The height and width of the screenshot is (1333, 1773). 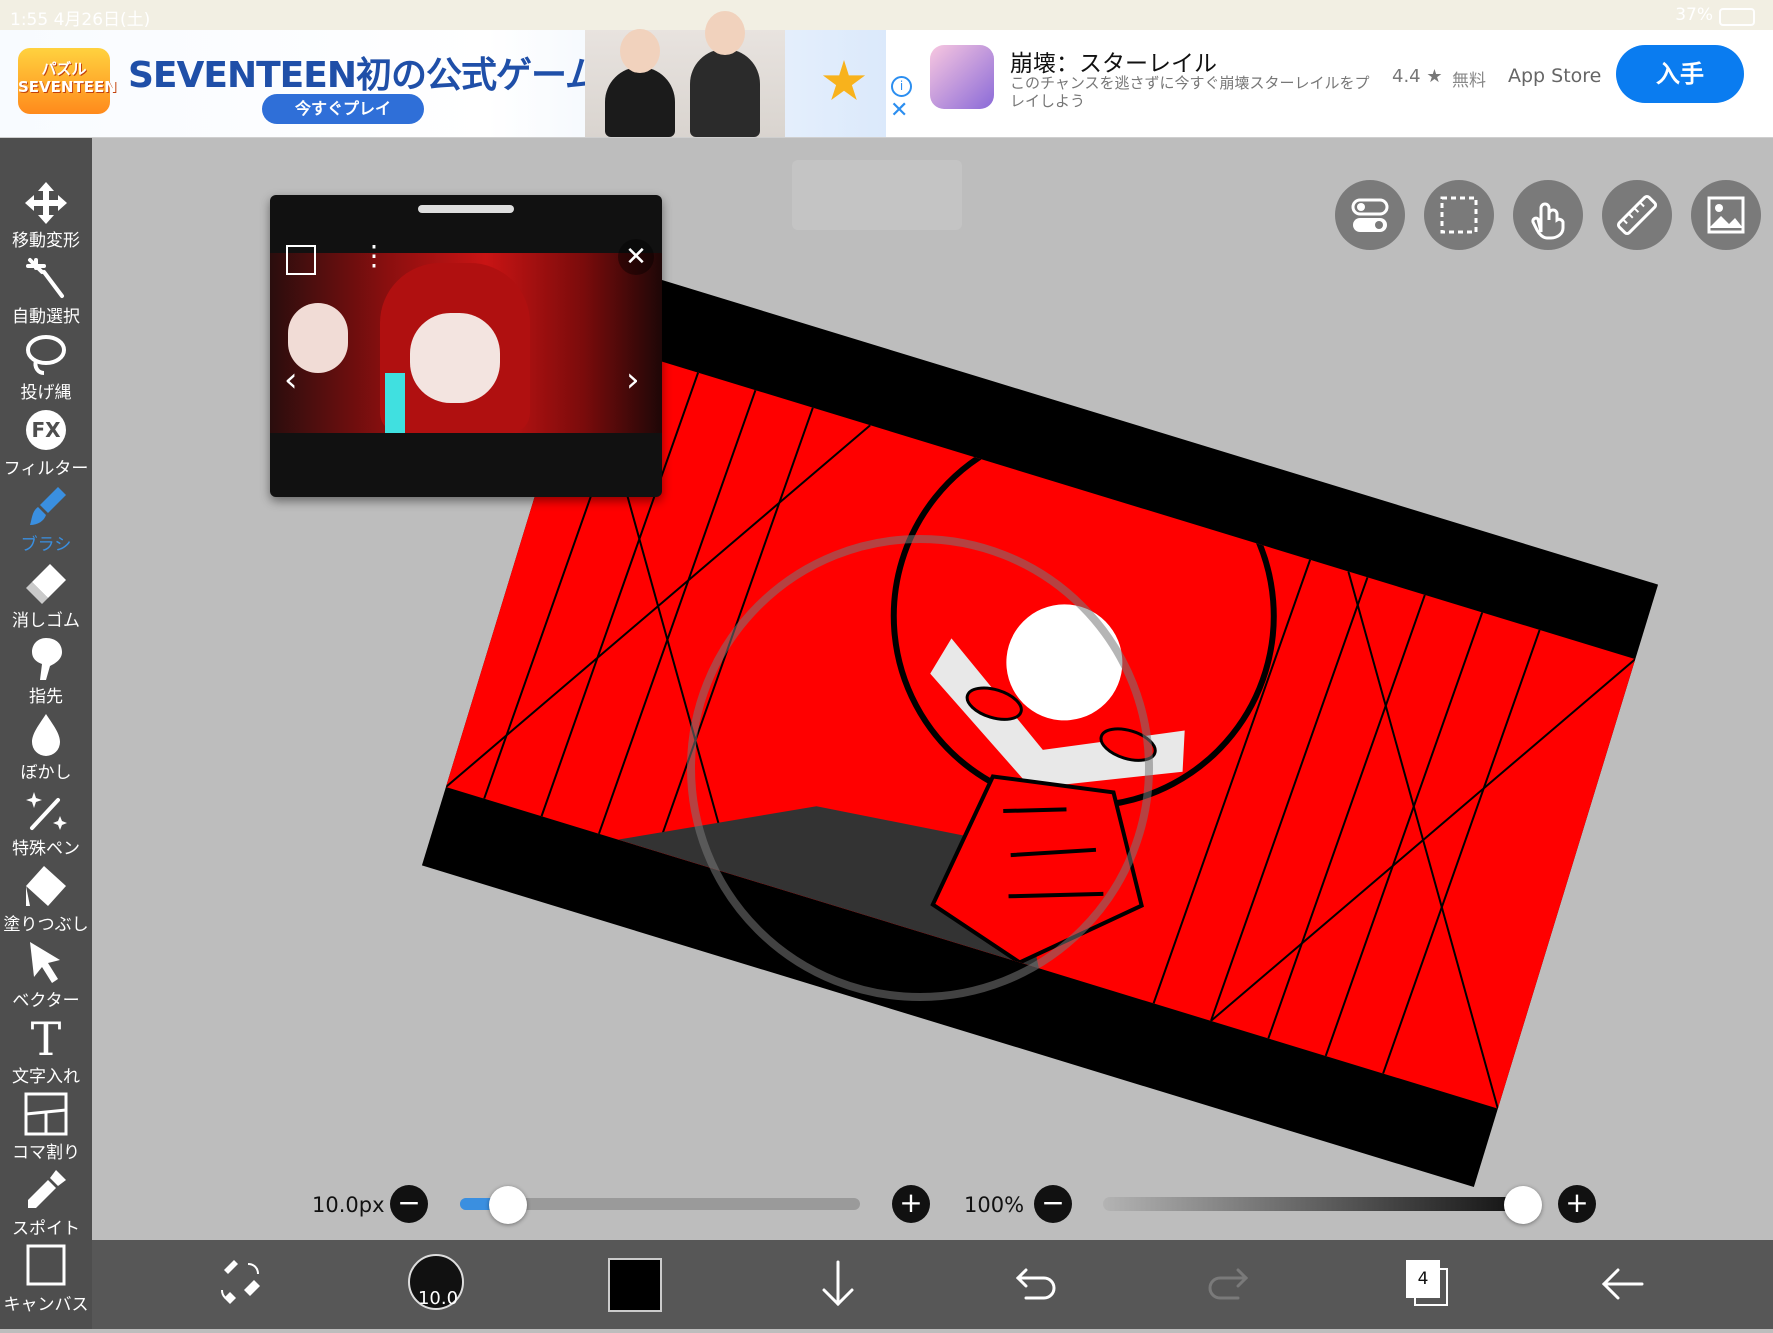 What do you see at coordinates (46, 886) in the screenshot?
I see `fill-icon` at bounding box center [46, 886].